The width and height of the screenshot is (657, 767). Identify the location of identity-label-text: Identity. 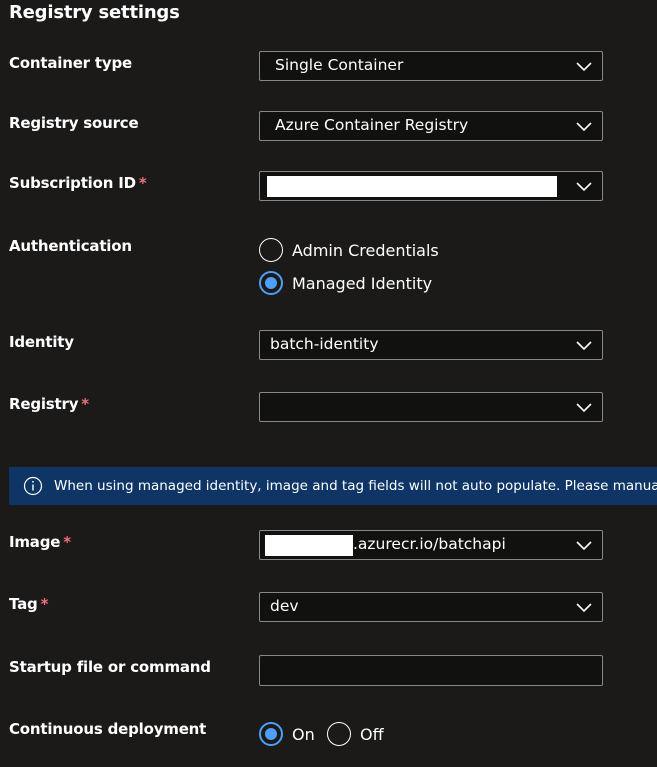
(41, 342).